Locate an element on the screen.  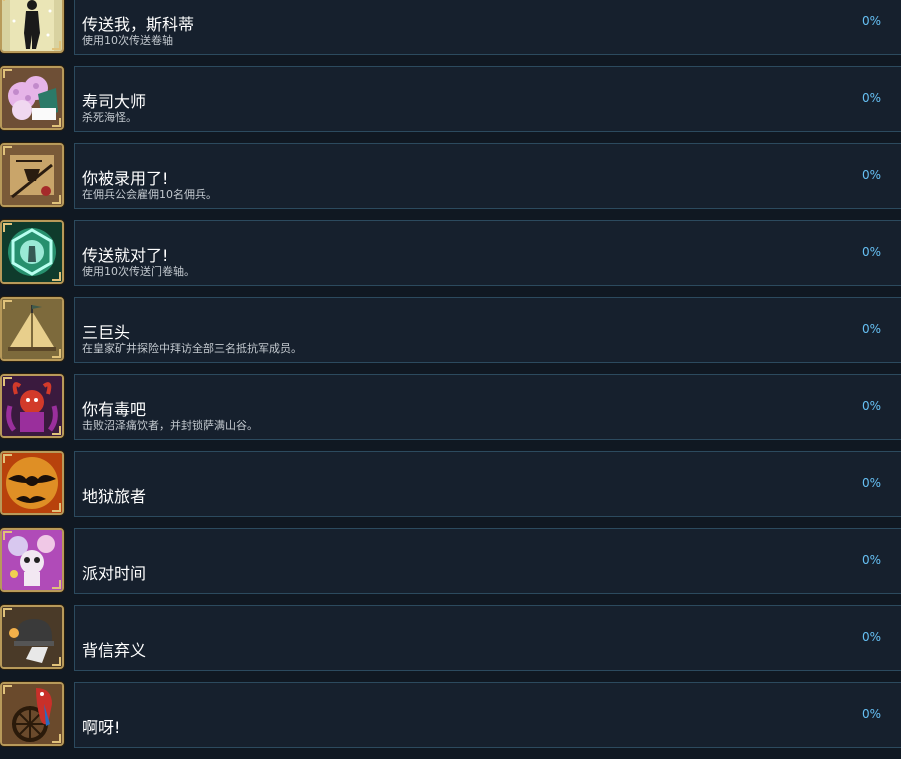
achievement-panel: 你有毒吧 击败沼泽痛饮者，并封锁萨满山谷。 0% is located at coordinates (487, 407).